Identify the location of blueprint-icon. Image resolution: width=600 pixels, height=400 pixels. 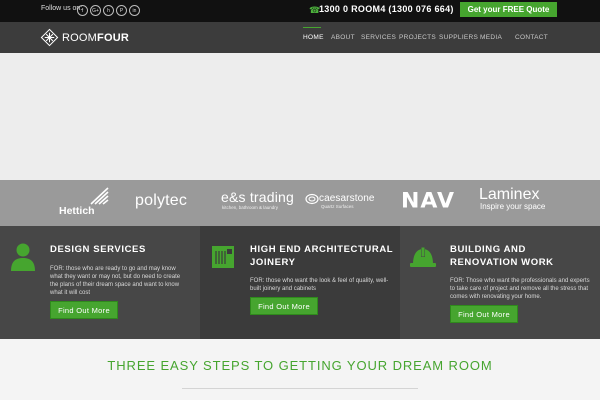
(223, 257).